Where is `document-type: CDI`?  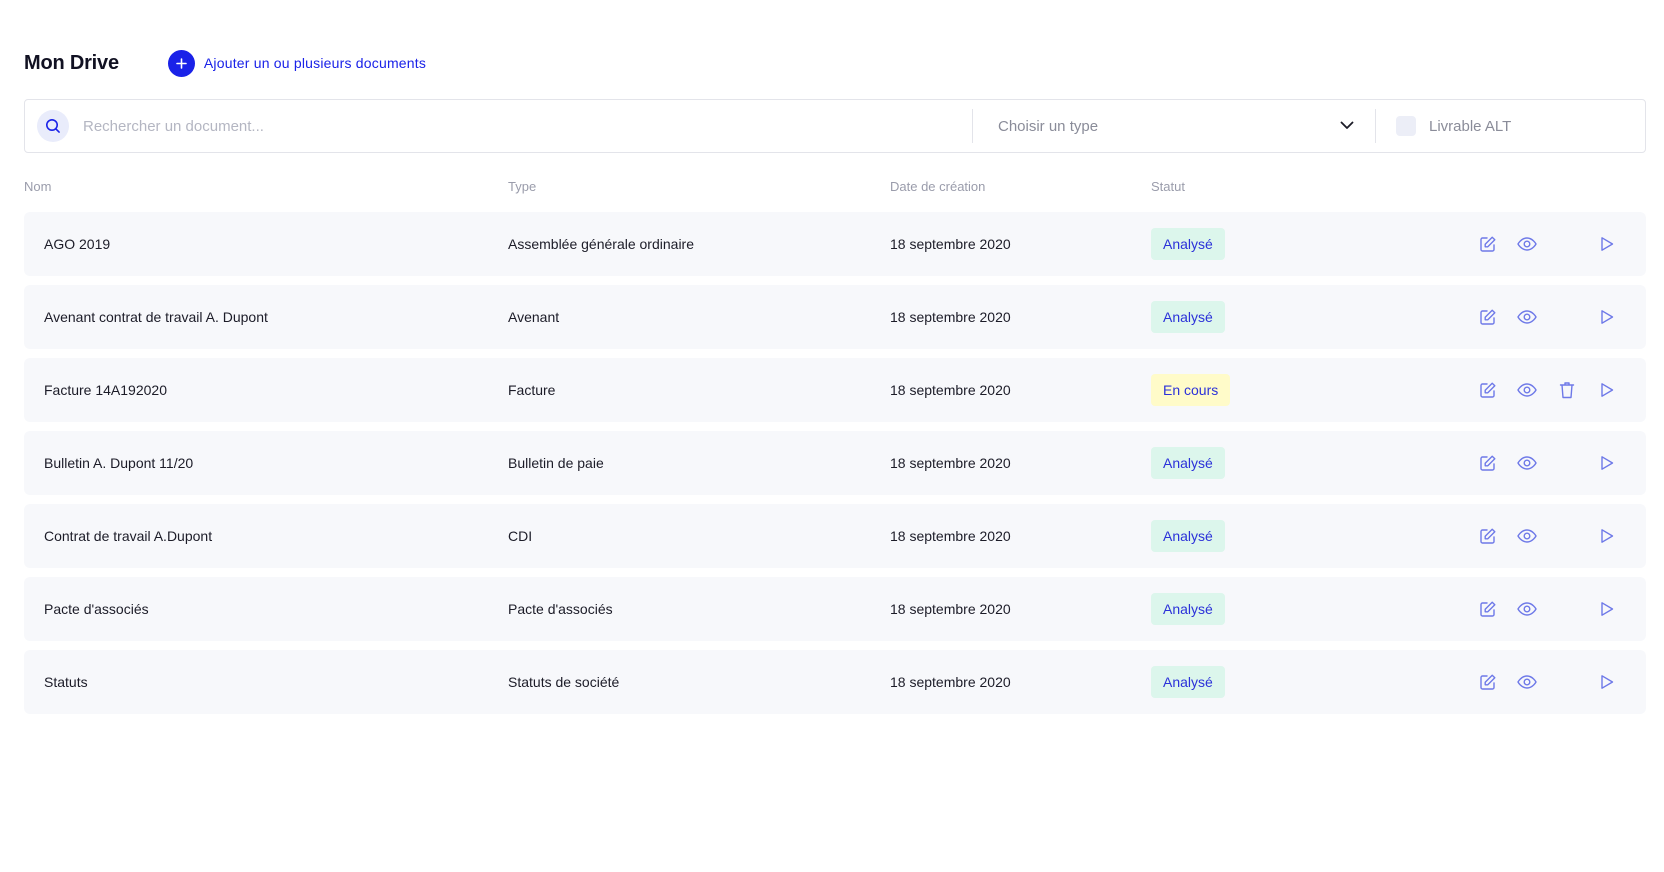 document-type: CDI is located at coordinates (520, 536).